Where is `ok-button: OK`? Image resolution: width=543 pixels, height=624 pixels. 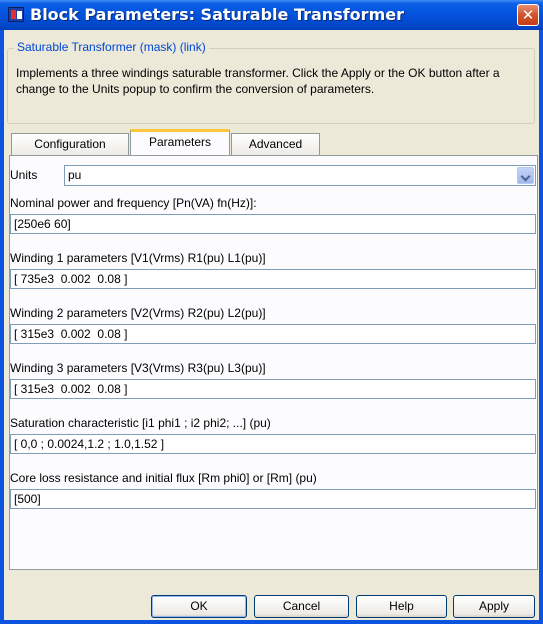 ok-button: OK is located at coordinates (199, 606).